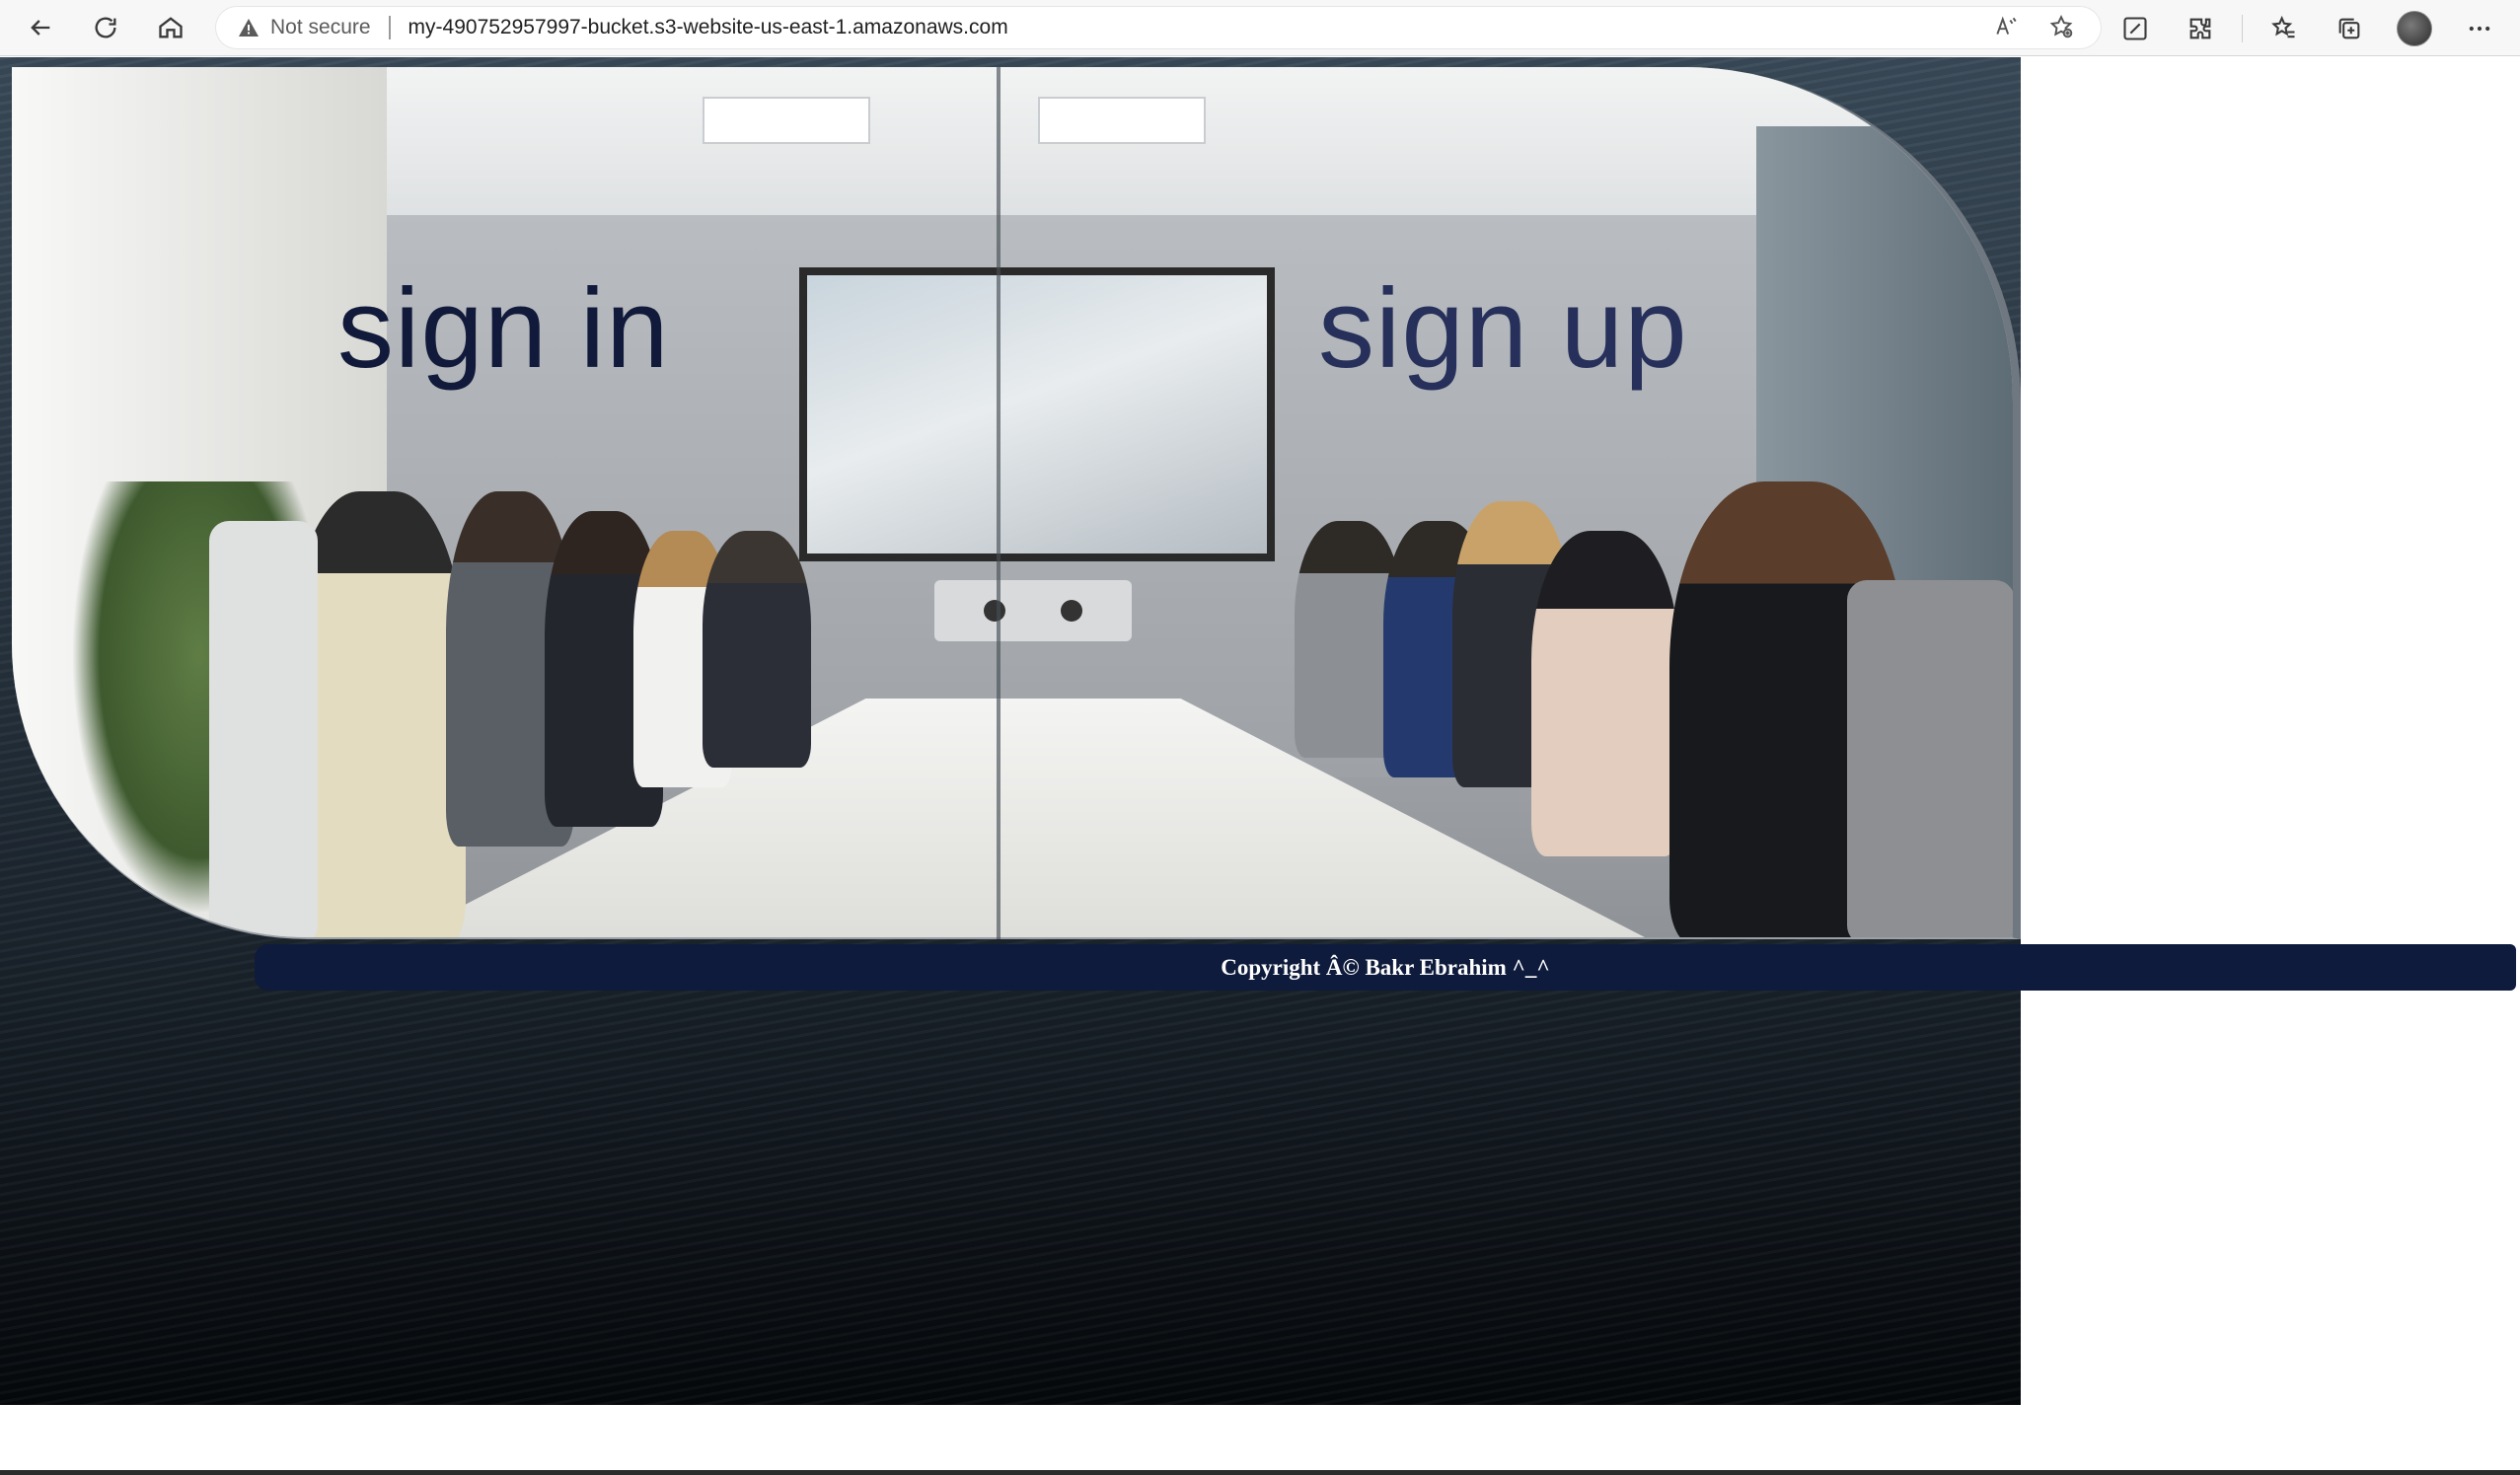  I want to click on refresh-icon, so click(105, 27).